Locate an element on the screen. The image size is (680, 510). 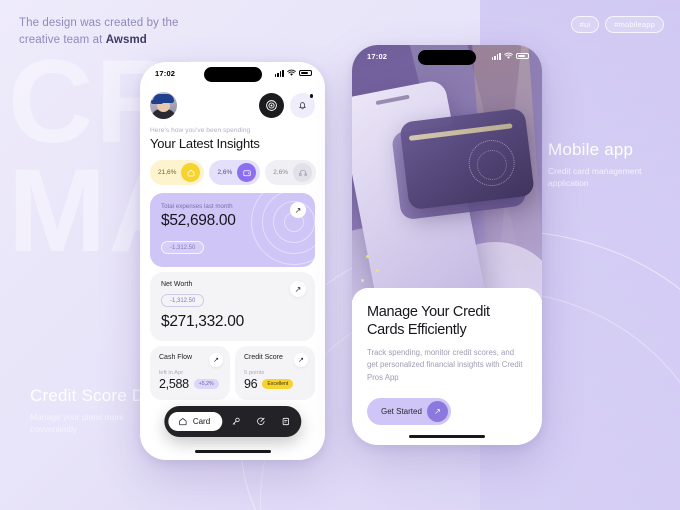
networth-expand-button: ↗ is located at coordinates (298, 289).